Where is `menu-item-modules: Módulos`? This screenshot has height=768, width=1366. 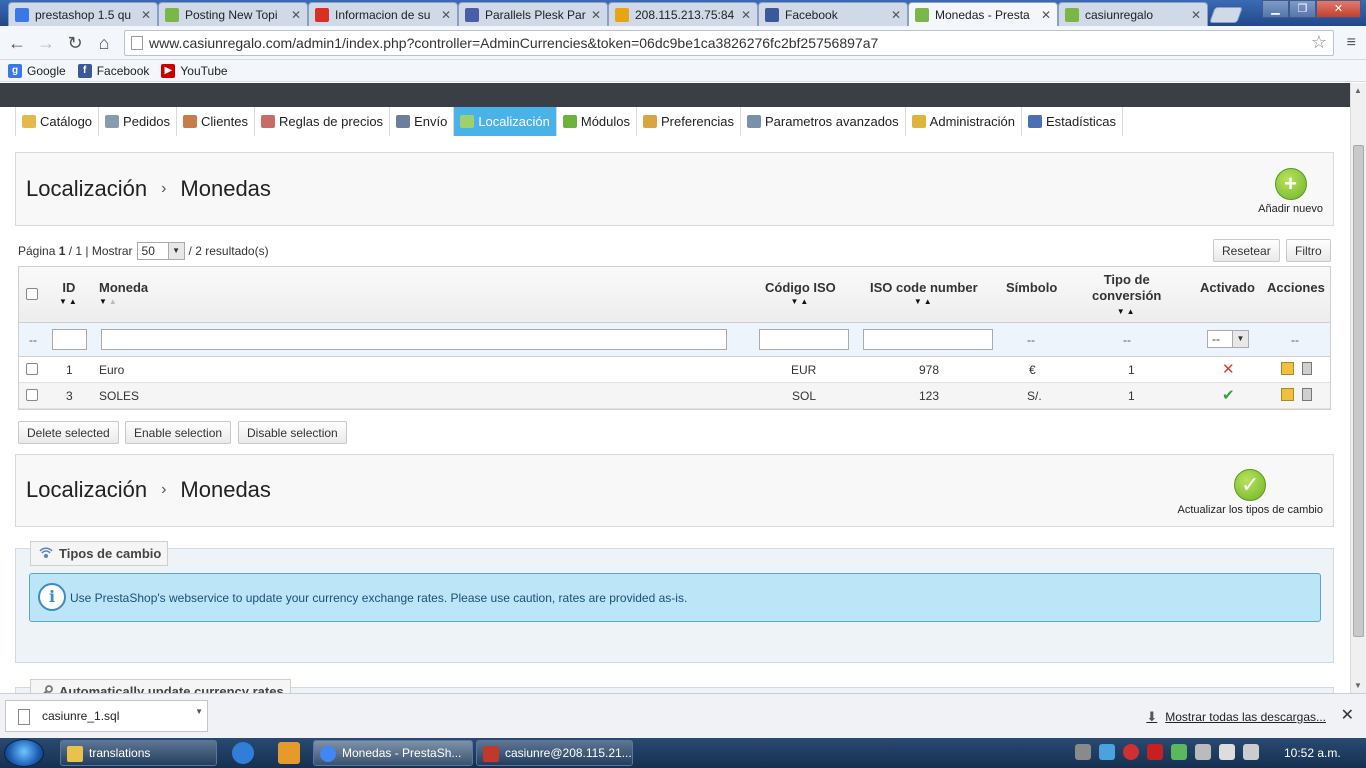 menu-item-modules: Módulos is located at coordinates (596, 121).